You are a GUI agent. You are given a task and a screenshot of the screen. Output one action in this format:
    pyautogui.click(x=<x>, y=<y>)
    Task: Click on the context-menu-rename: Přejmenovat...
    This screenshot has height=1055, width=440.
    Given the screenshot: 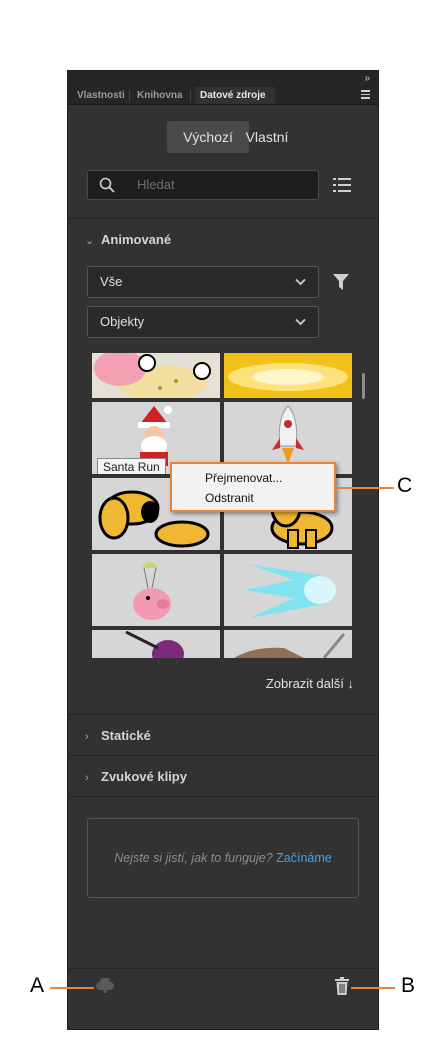 What is the action you would take?
    pyautogui.click(x=243, y=478)
    